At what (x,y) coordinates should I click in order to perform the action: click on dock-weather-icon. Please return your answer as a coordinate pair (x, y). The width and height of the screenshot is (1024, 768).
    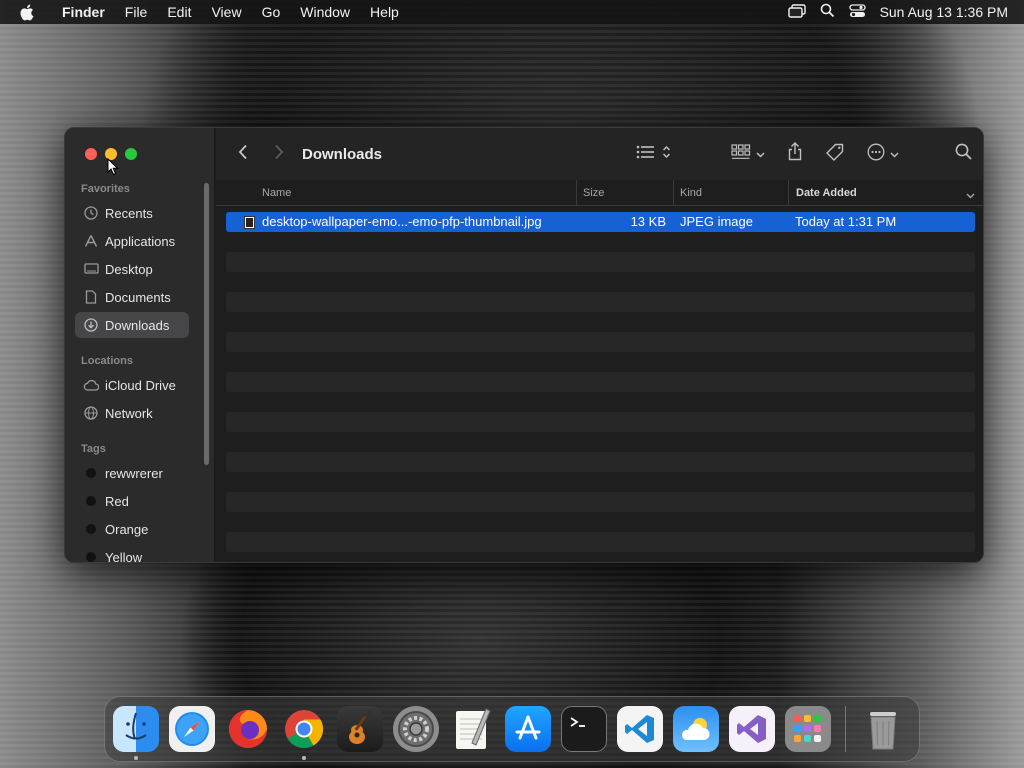
    Looking at the image, I should click on (696, 729).